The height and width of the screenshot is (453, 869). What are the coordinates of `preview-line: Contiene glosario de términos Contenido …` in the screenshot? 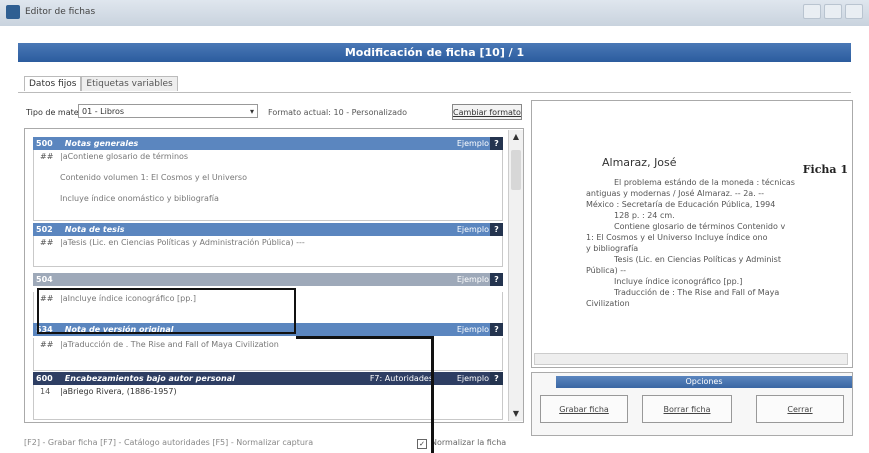 It's located at (700, 226).